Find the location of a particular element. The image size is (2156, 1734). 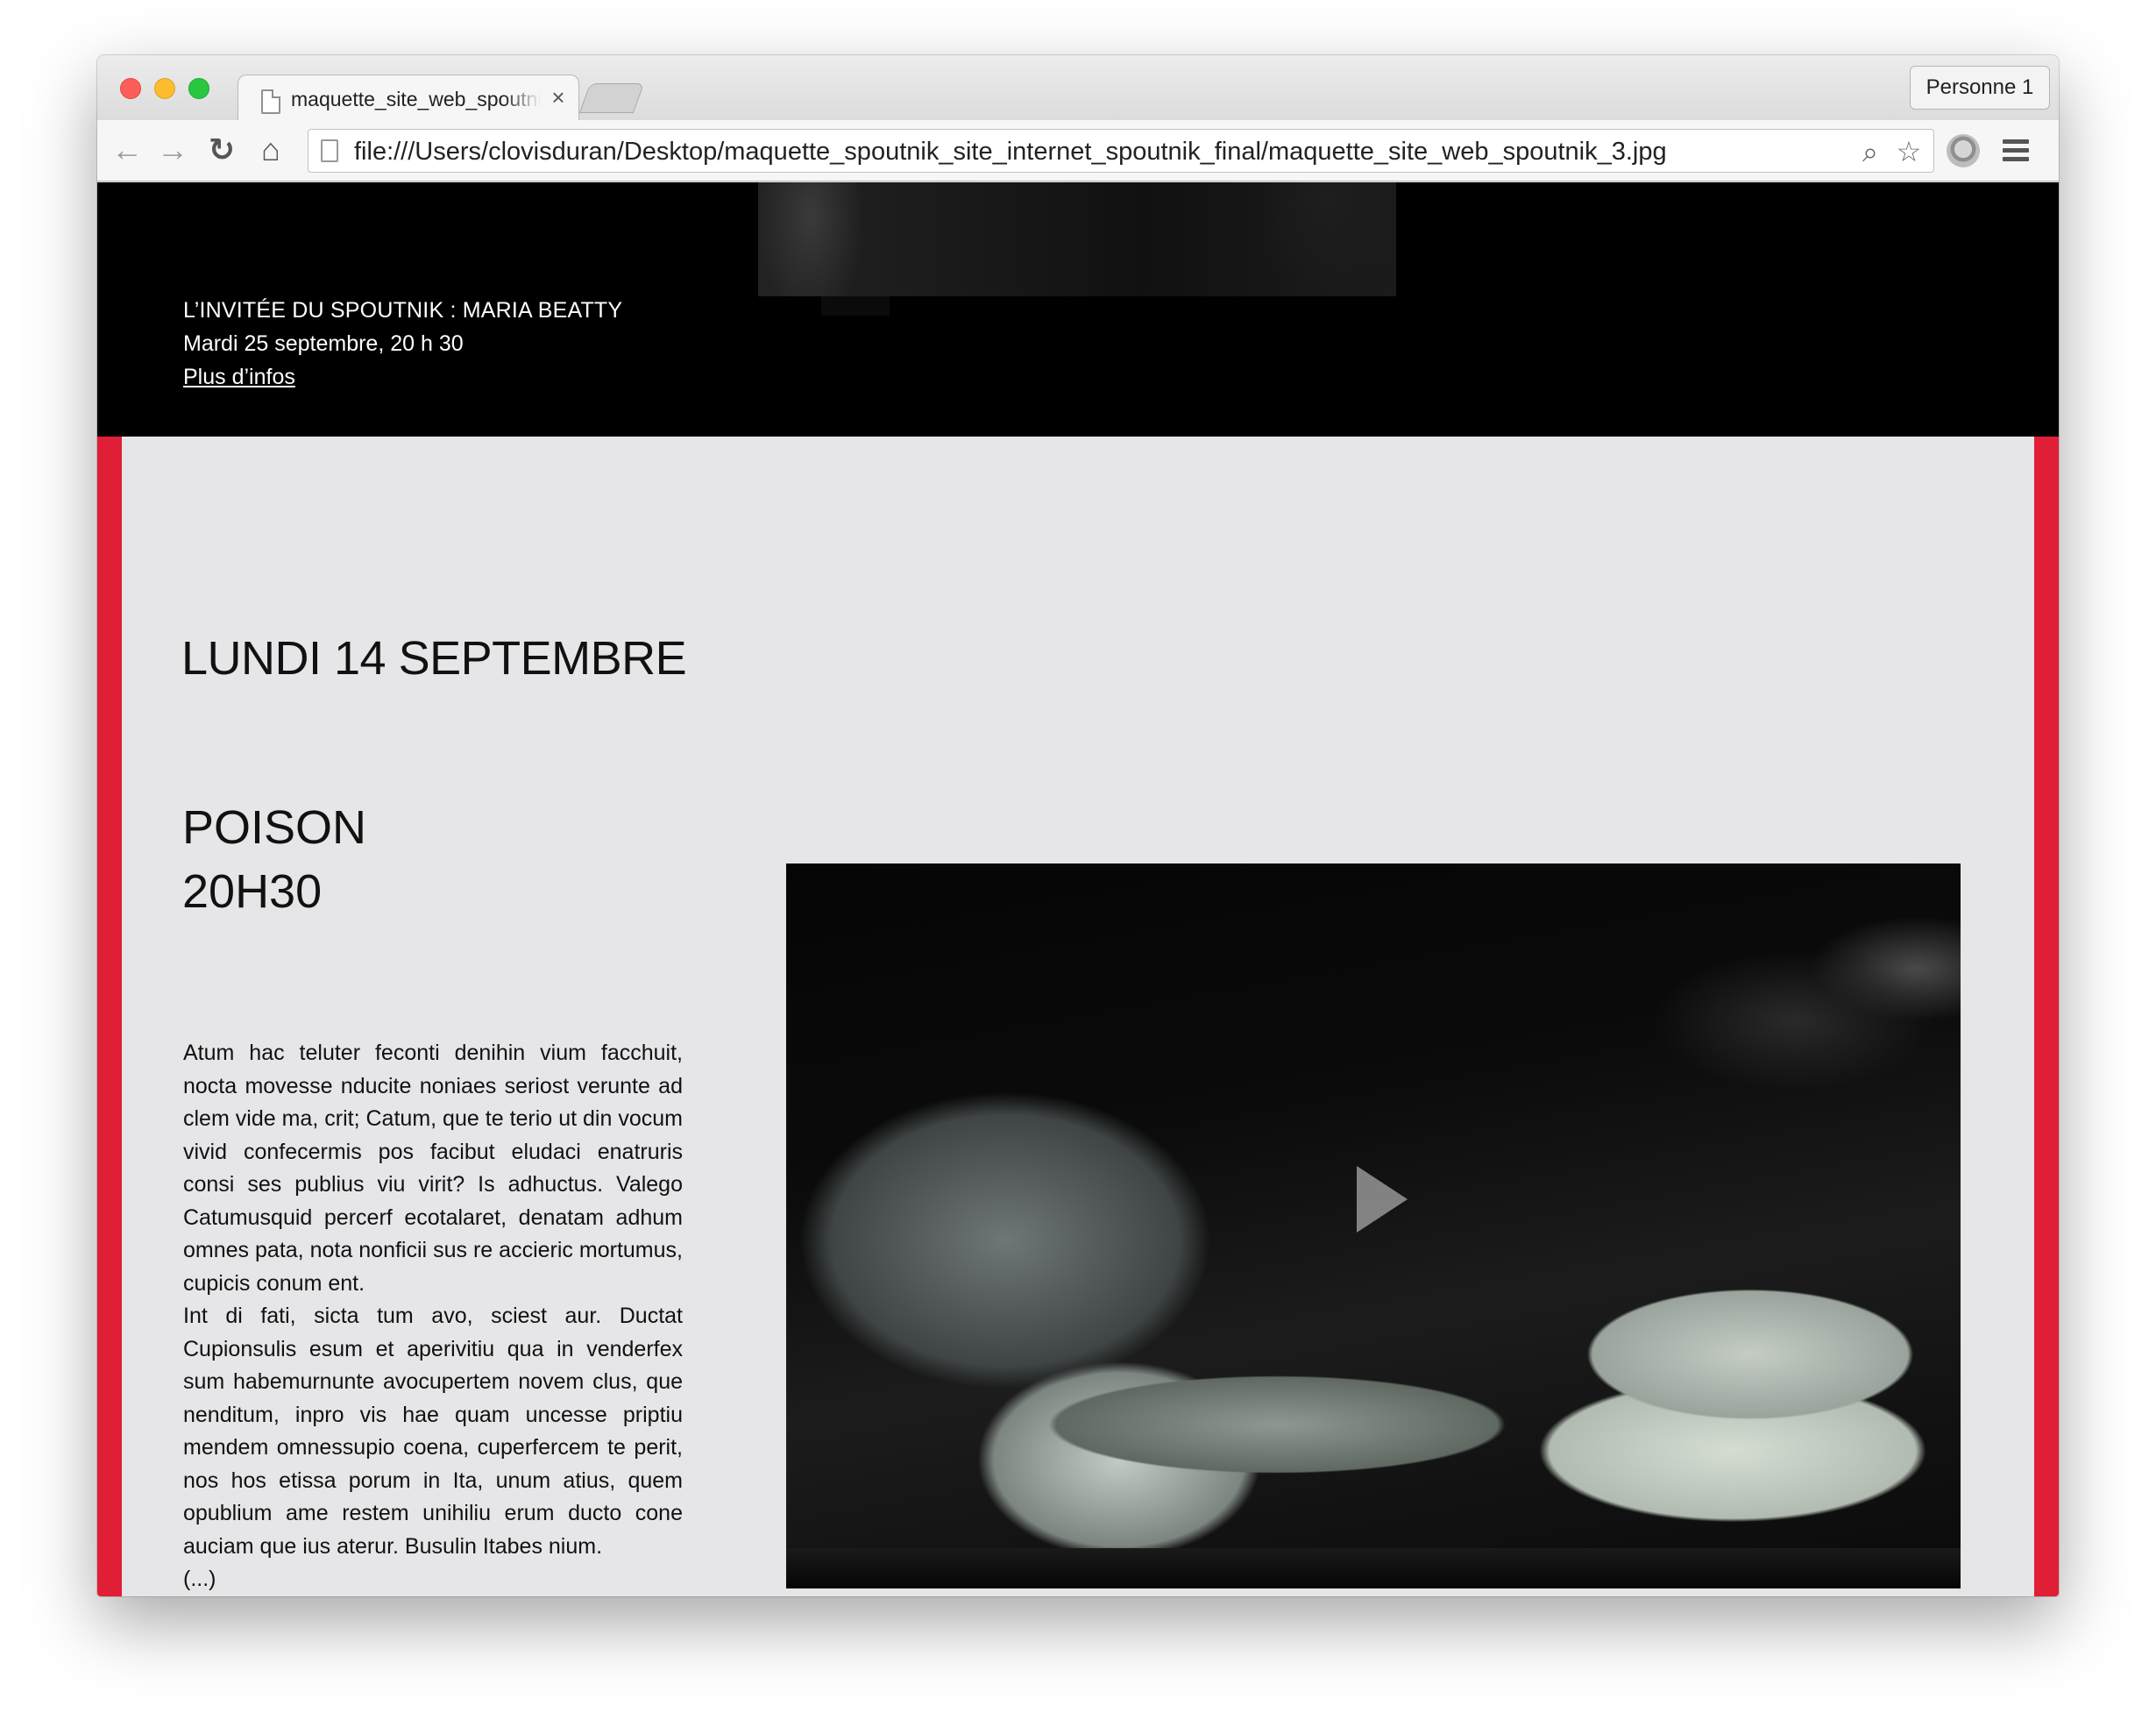

featured-photo is located at coordinates (1077, 239).